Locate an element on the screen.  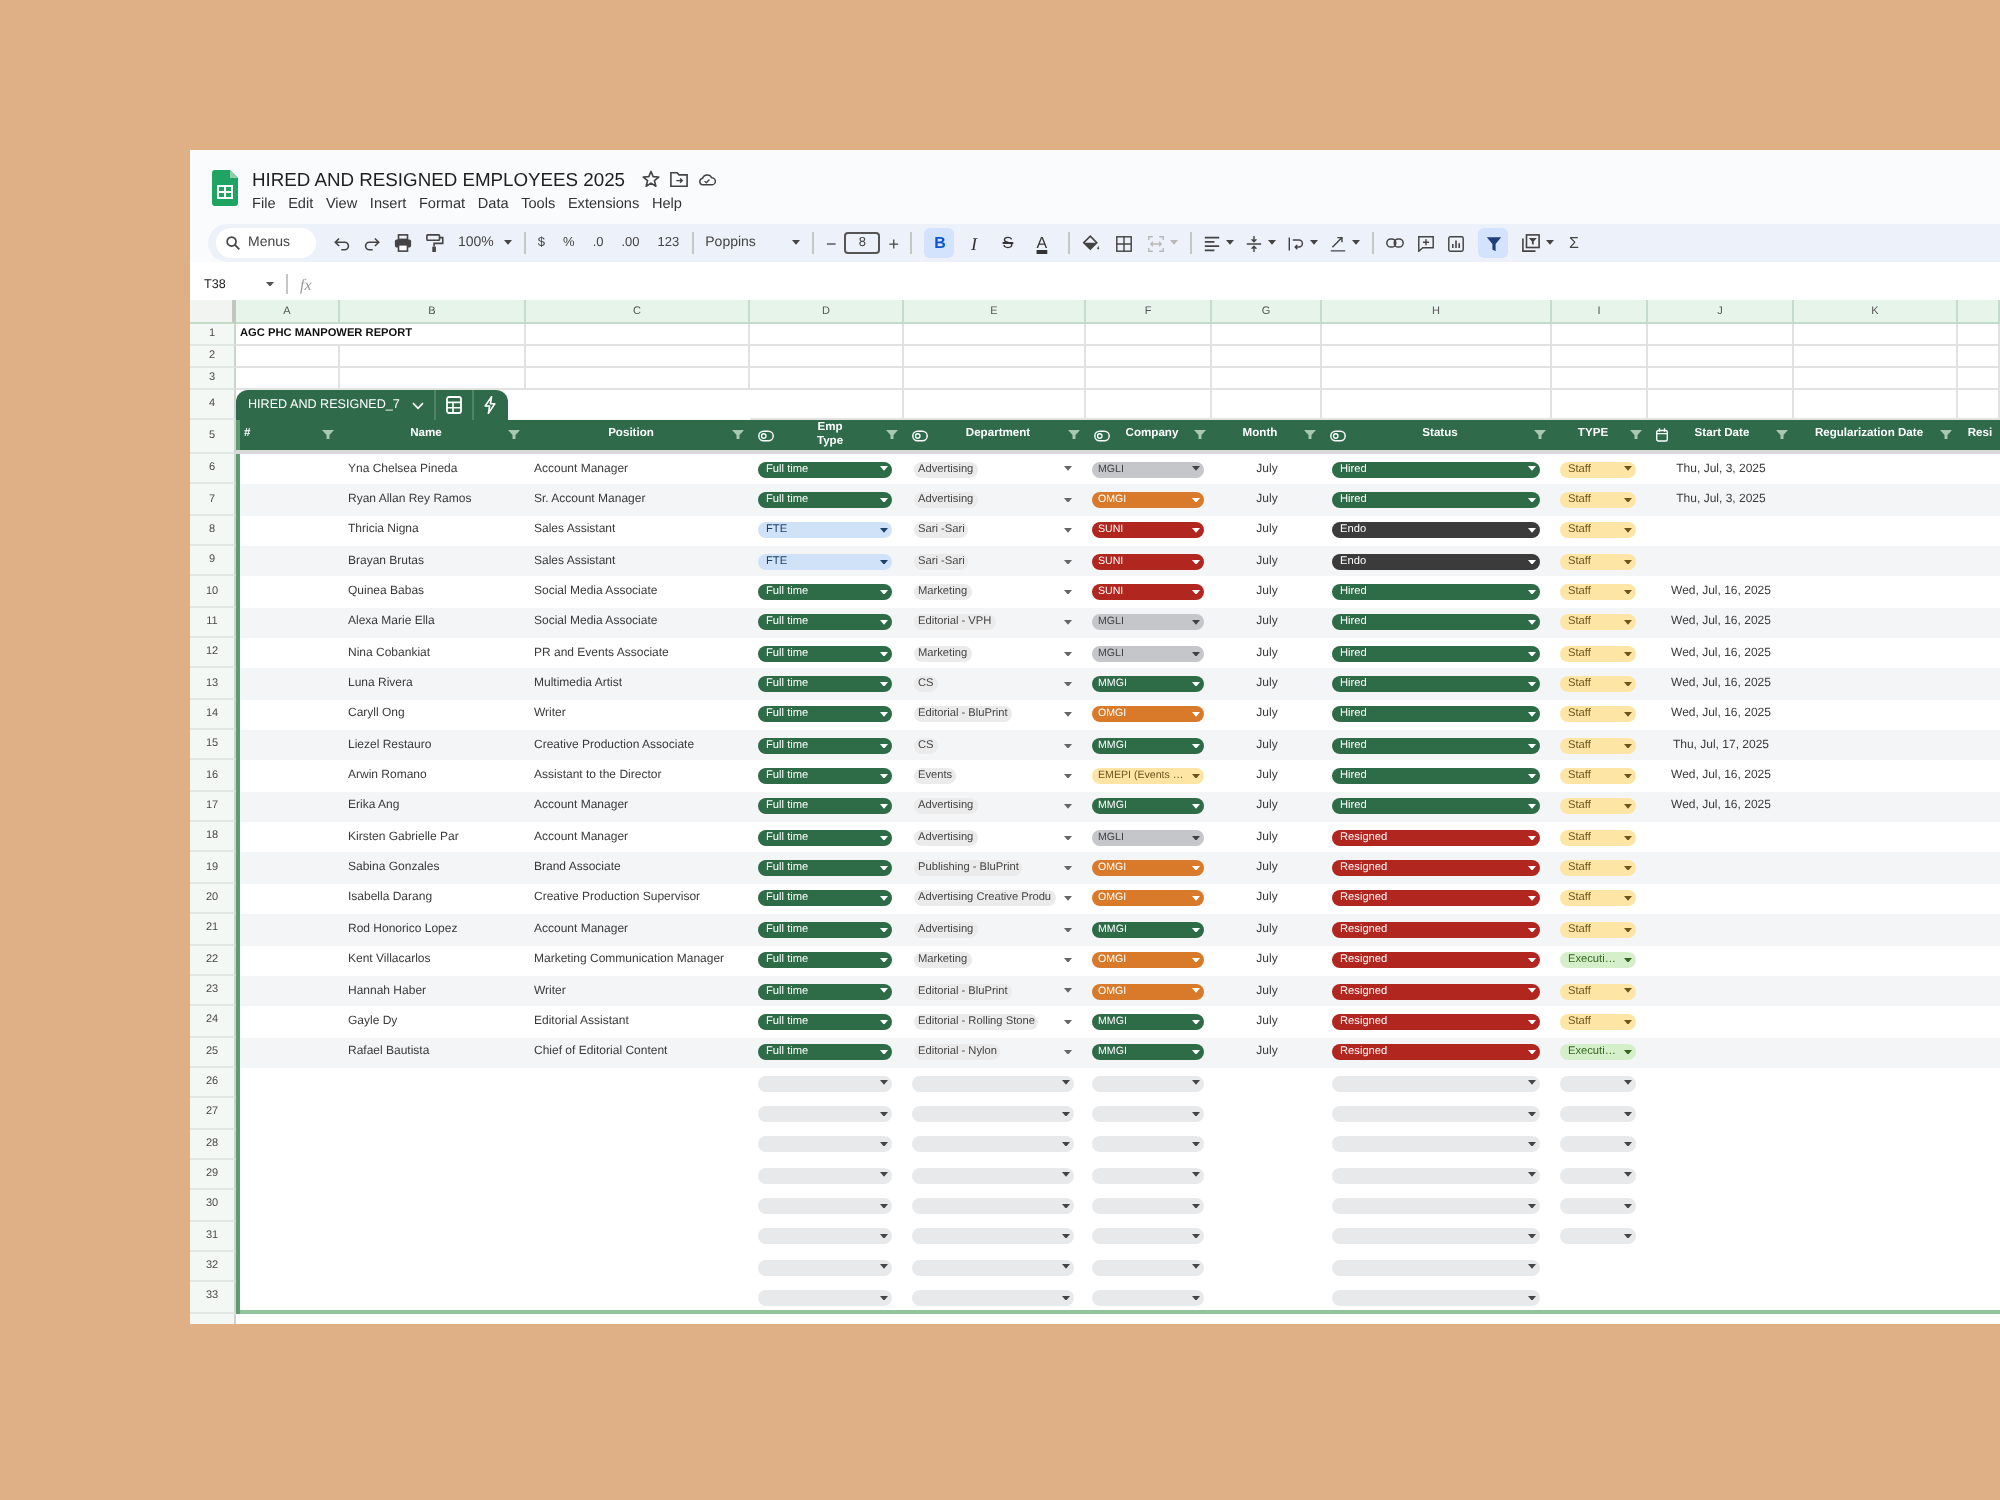
text-rotation-icon is located at coordinates (1338, 243).